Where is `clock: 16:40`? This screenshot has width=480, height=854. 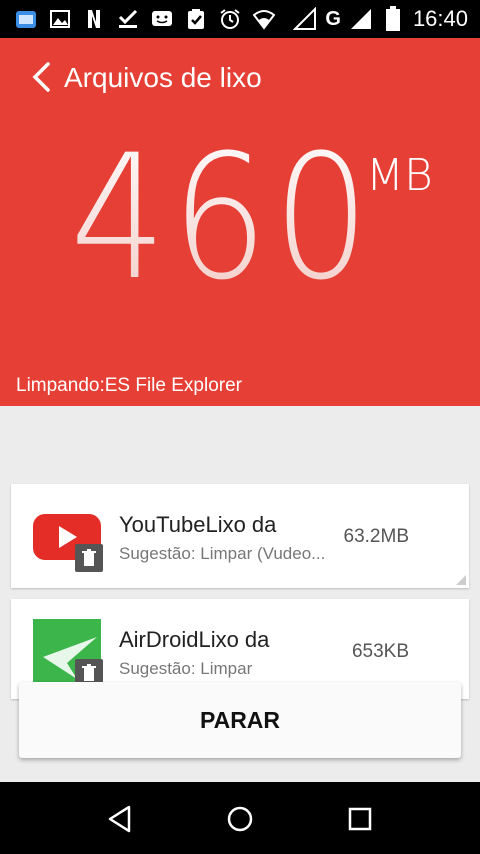
clock: 16:40 is located at coordinates (440, 18).